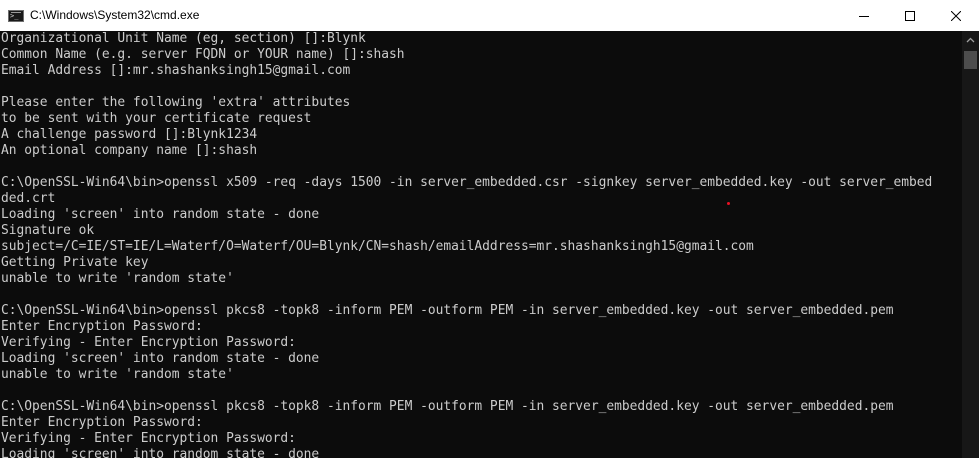  I want to click on close-button, so click(956, 15).